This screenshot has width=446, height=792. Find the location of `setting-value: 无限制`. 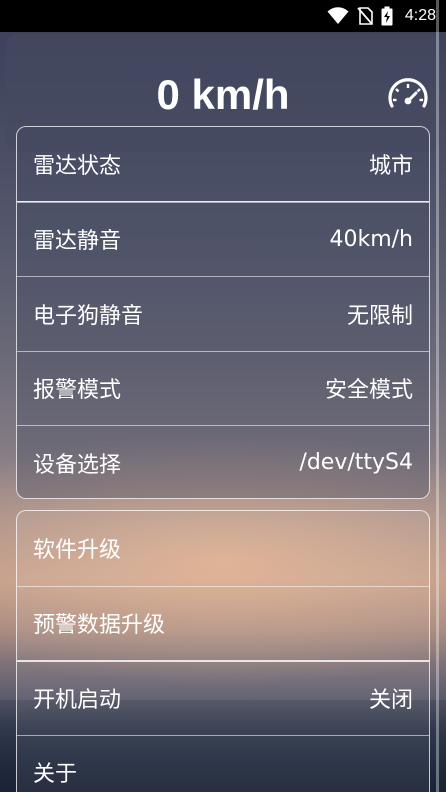

setting-value: 无限制 is located at coordinates (379, 316).